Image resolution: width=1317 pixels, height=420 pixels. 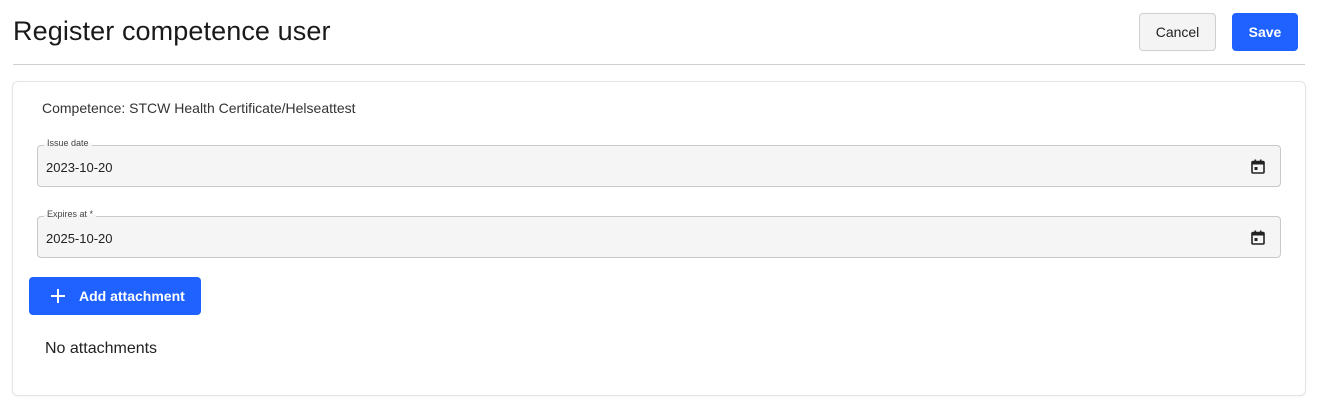 I want to click on add-attachment-label: Add attachment, so click(x=132, y=296).